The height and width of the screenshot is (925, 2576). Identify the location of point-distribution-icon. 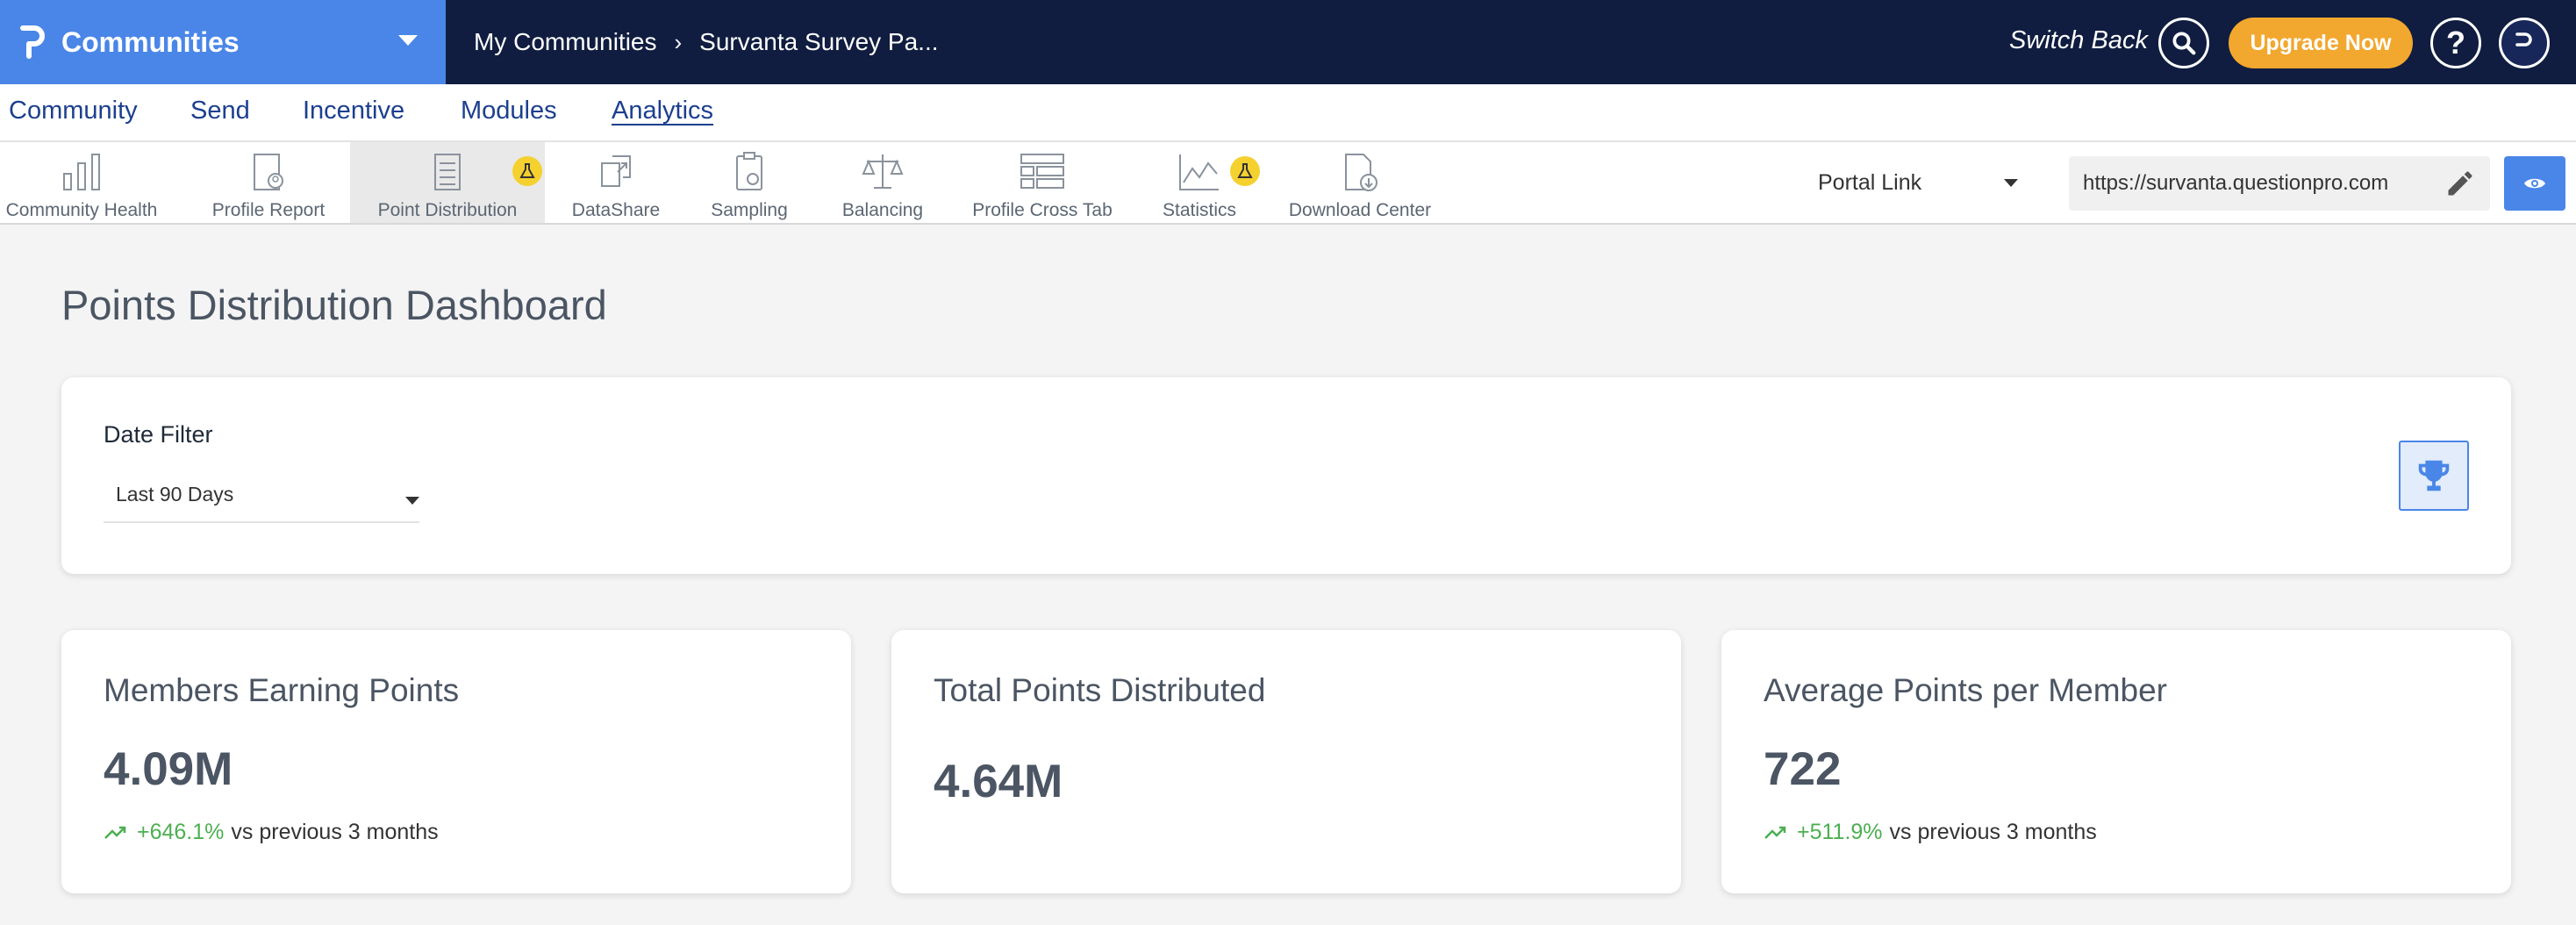
(447, 172).